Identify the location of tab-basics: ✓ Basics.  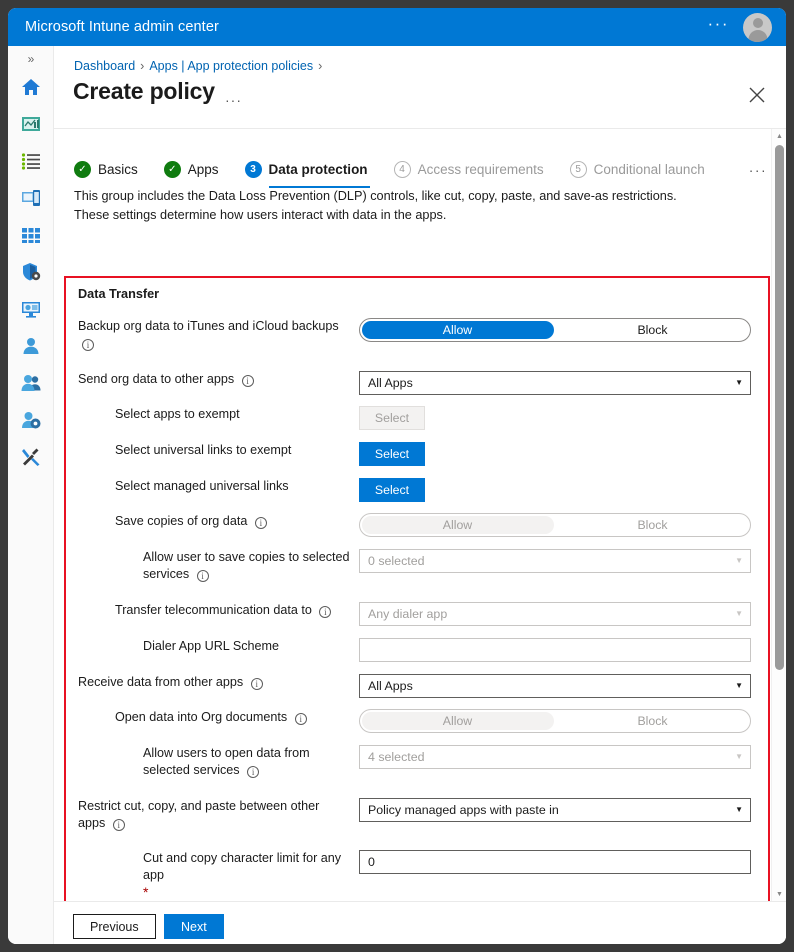
(106, 169).